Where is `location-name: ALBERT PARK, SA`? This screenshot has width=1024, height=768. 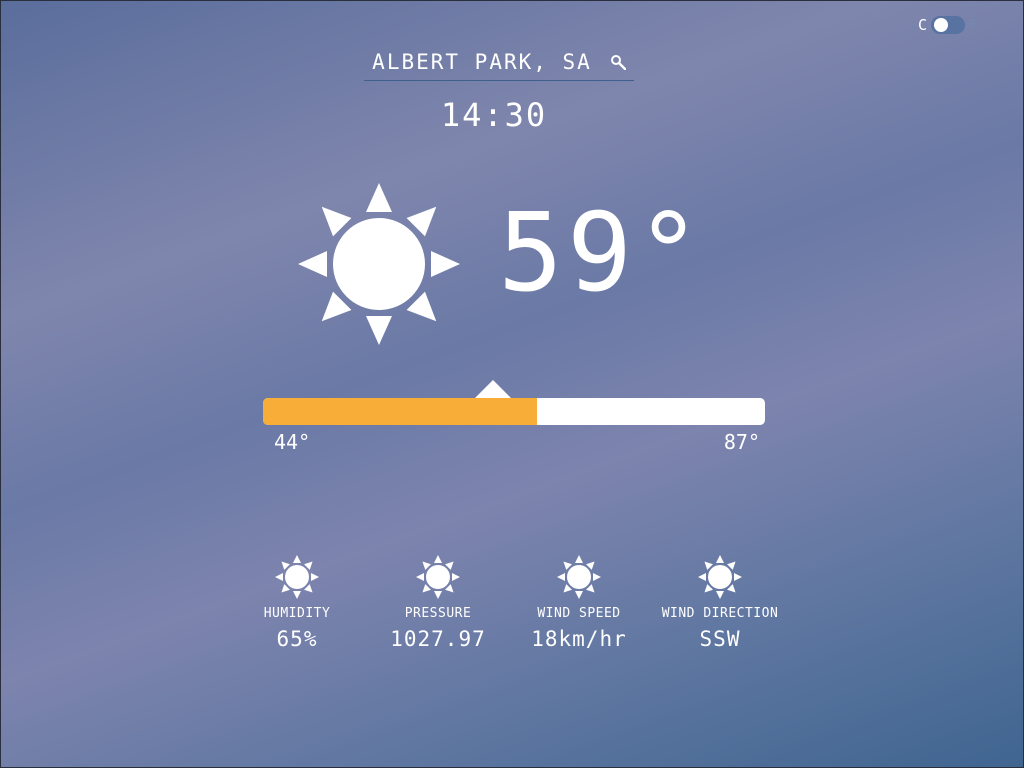
location-name: ALBERT PARK, SA is located at coordinates (482, 62).